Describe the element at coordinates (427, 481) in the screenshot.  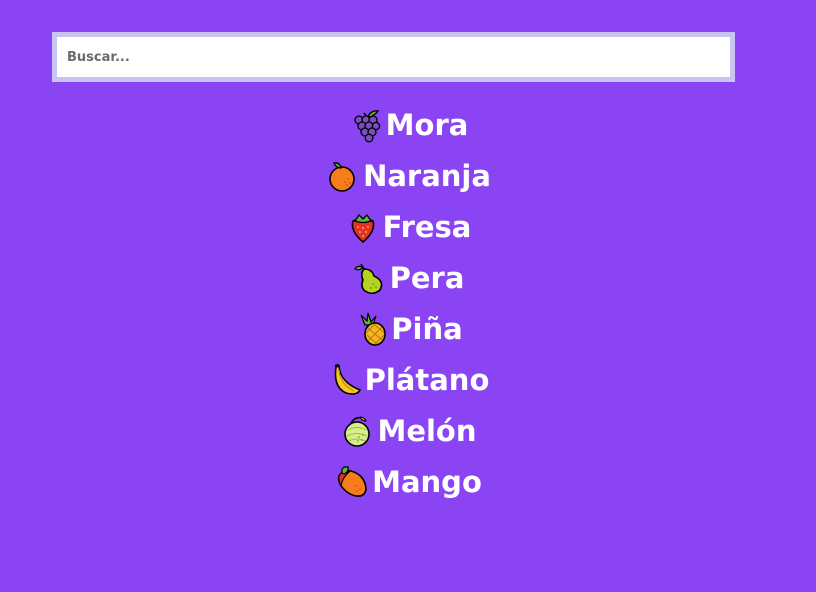
I see `fruit-name: Mango` at that location.